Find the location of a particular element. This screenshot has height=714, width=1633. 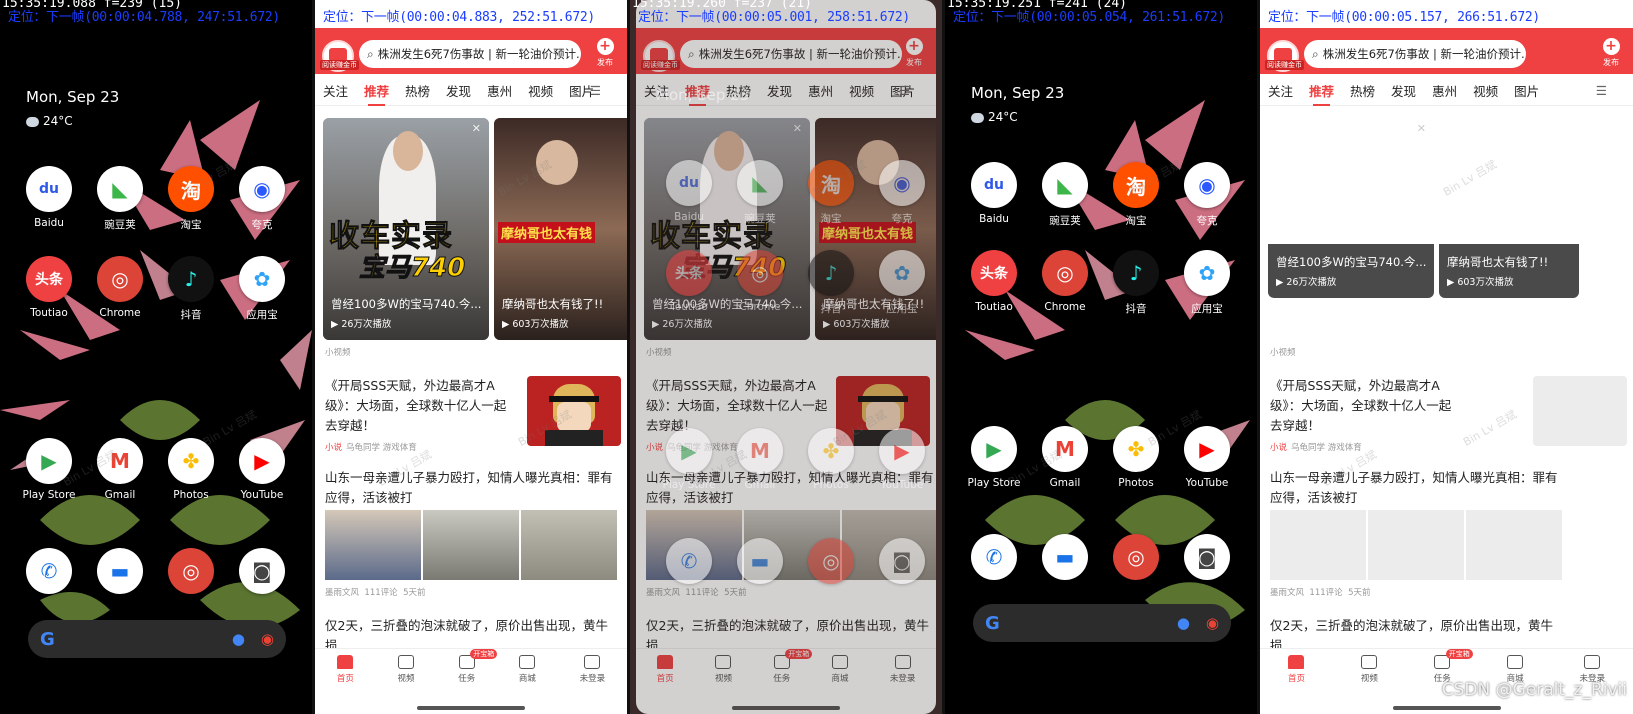

article-thumbnail is located at coordinates (1580, 411).